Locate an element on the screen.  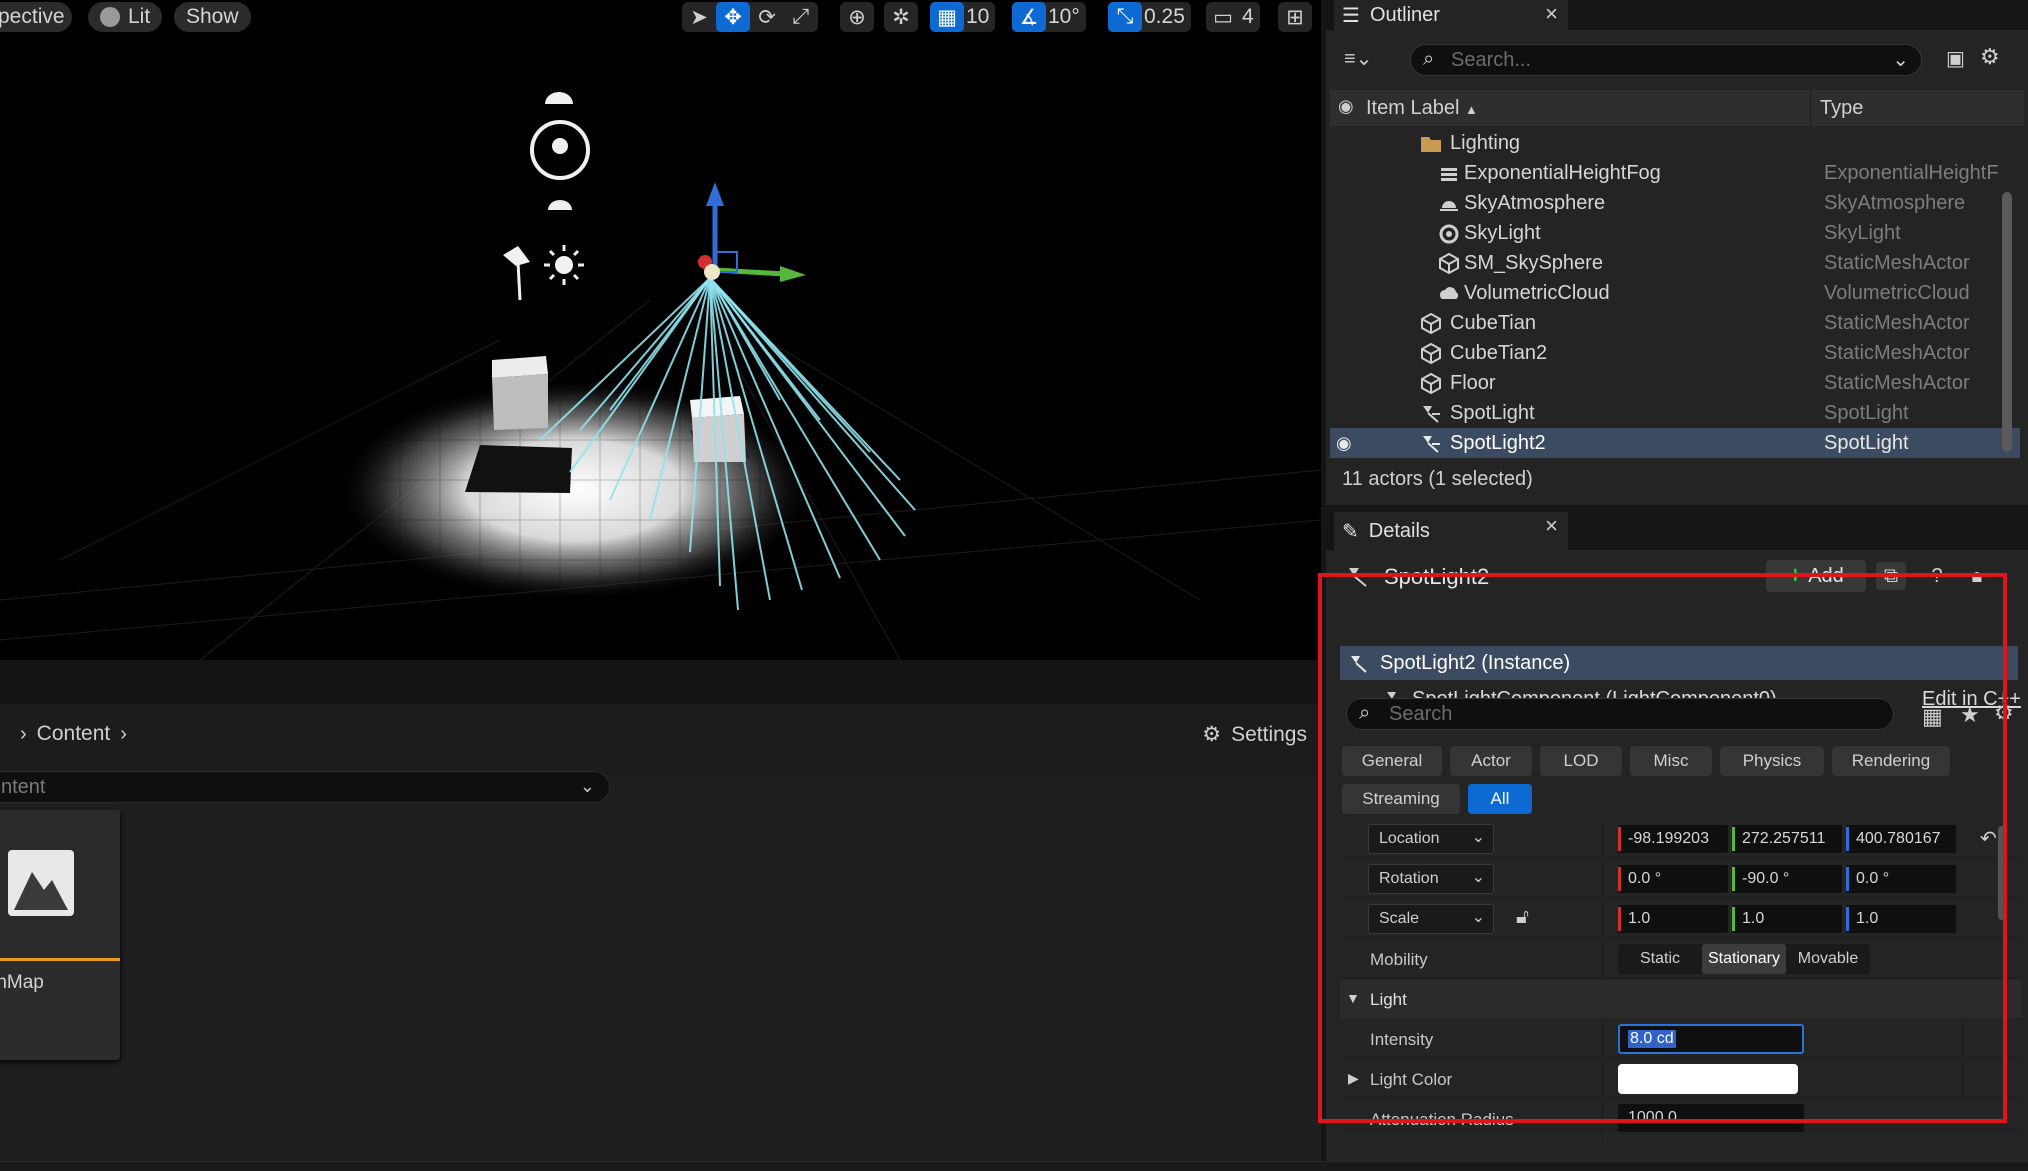
rotate-tool-icon: ⟳ is located at coordinates (767, 17).